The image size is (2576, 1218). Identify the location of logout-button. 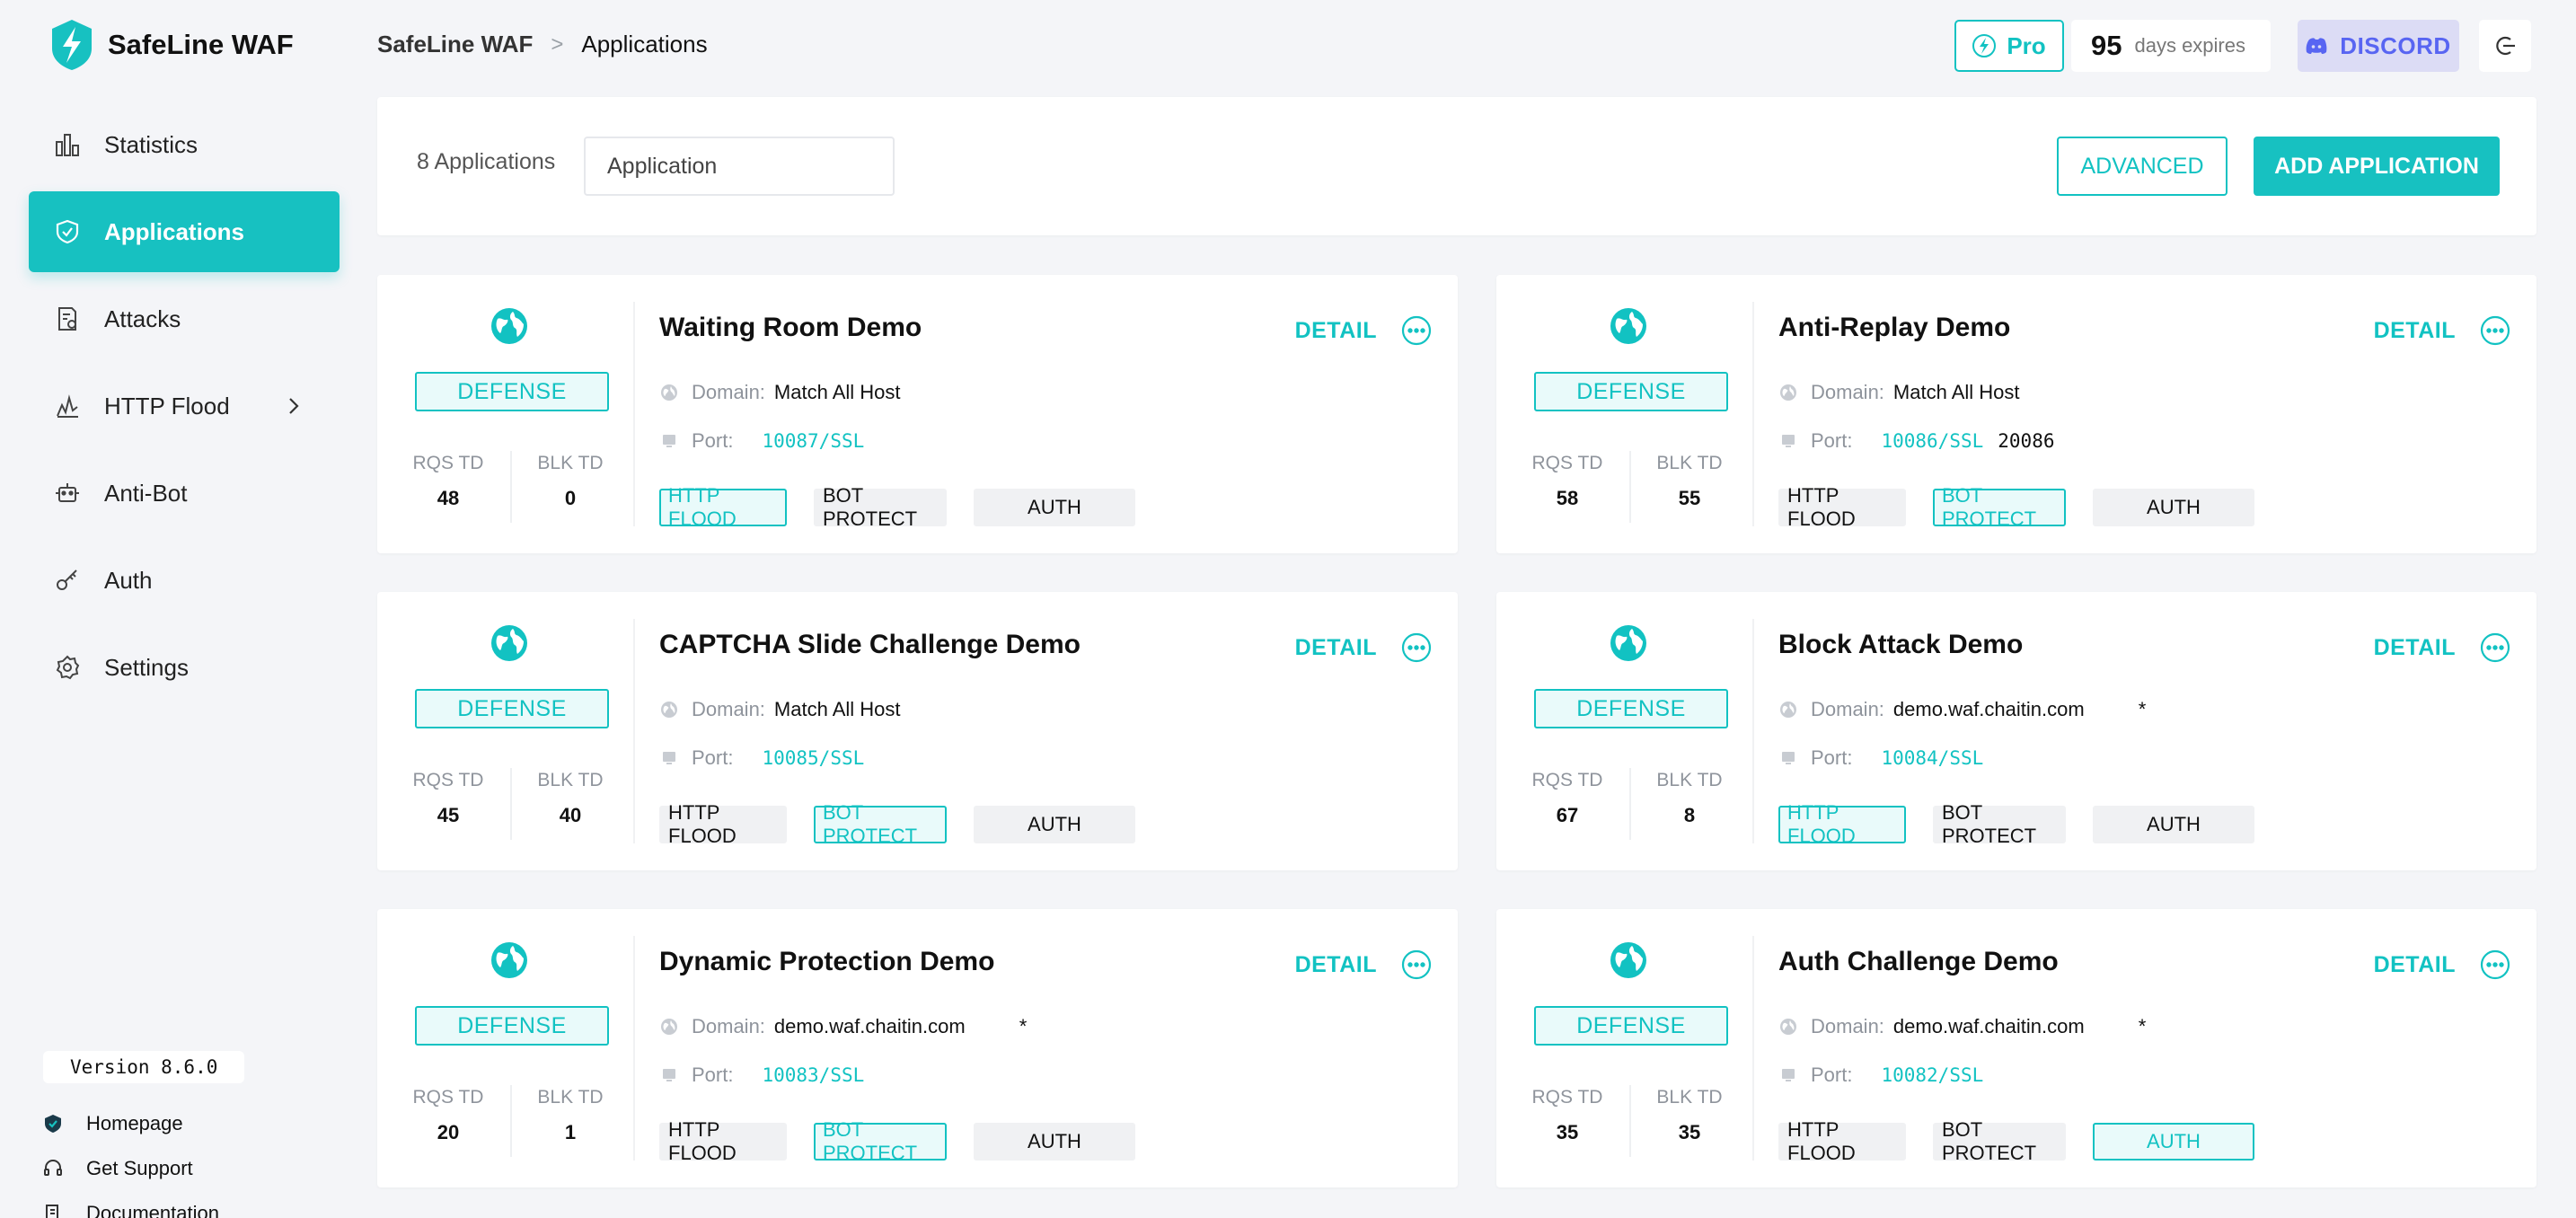
(2505, 46).